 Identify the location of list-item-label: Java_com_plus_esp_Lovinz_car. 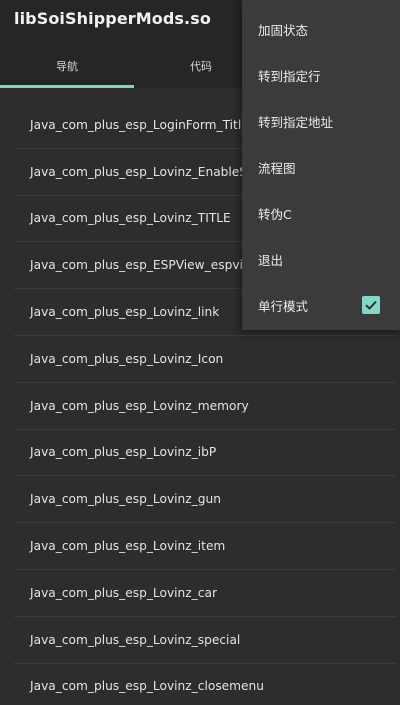
(123, 592).